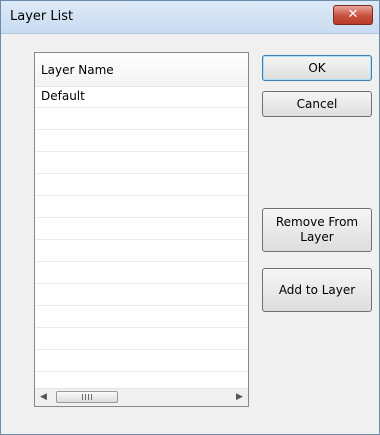 This screenshot has height=435, width=380. Describe the element at coordinates (317, 290) in the screenshot. I see `add-to-layer-button: Add to Layer` at that location.